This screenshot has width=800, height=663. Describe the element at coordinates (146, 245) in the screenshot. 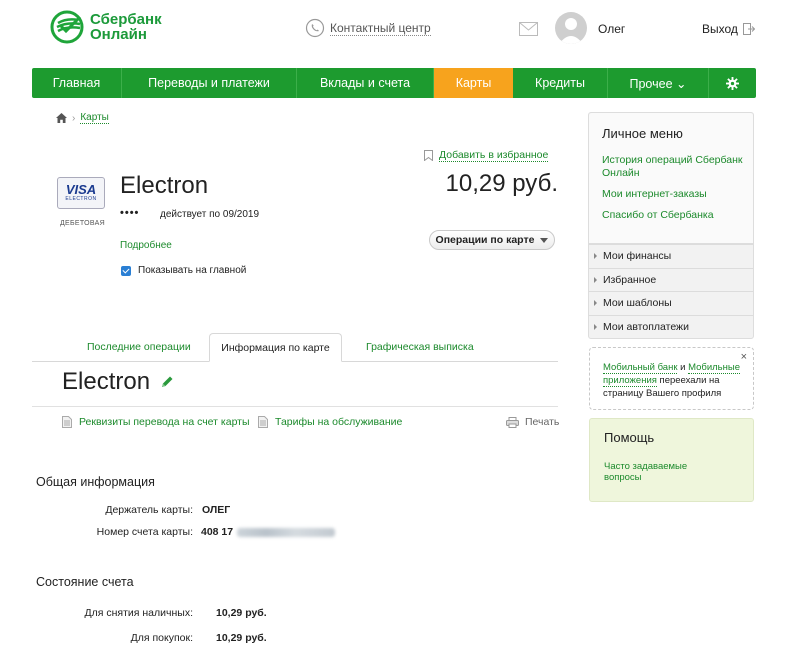

I see `card-details-link: Подробнее` at that location.